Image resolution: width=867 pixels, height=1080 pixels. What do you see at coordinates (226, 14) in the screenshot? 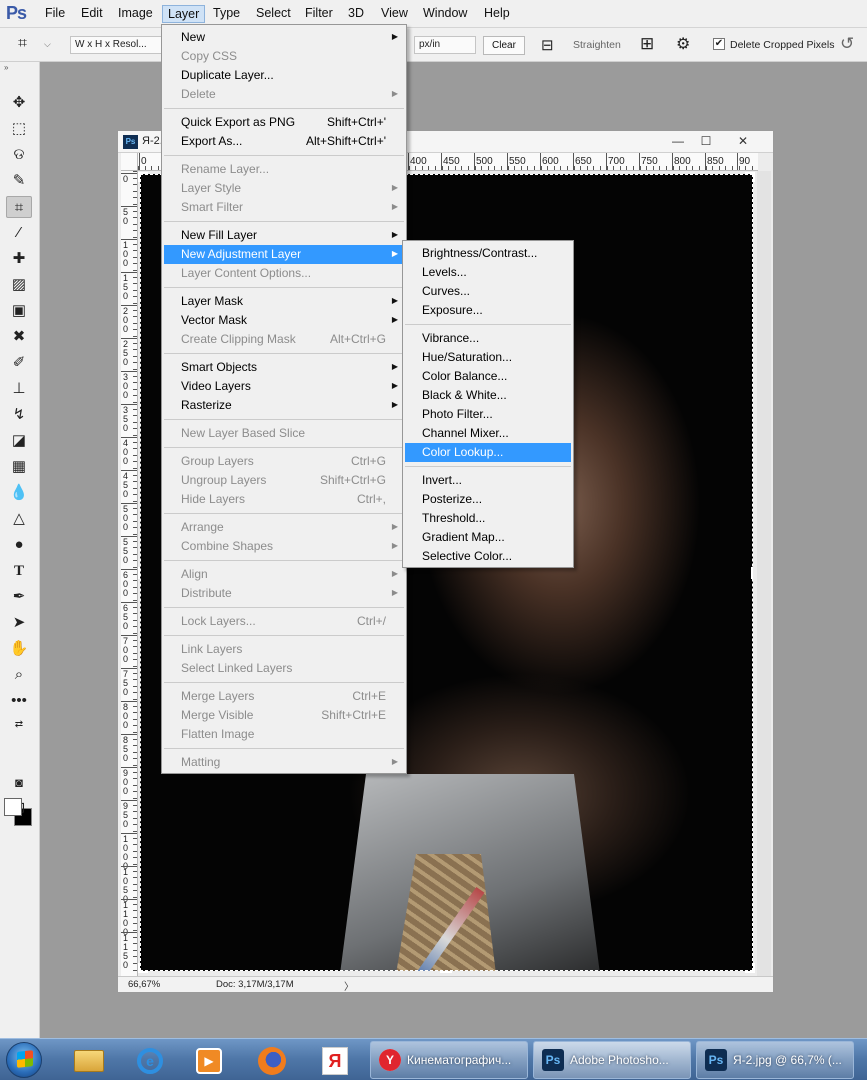
I see `menu-type: Type` at bounding box center [226, 14].